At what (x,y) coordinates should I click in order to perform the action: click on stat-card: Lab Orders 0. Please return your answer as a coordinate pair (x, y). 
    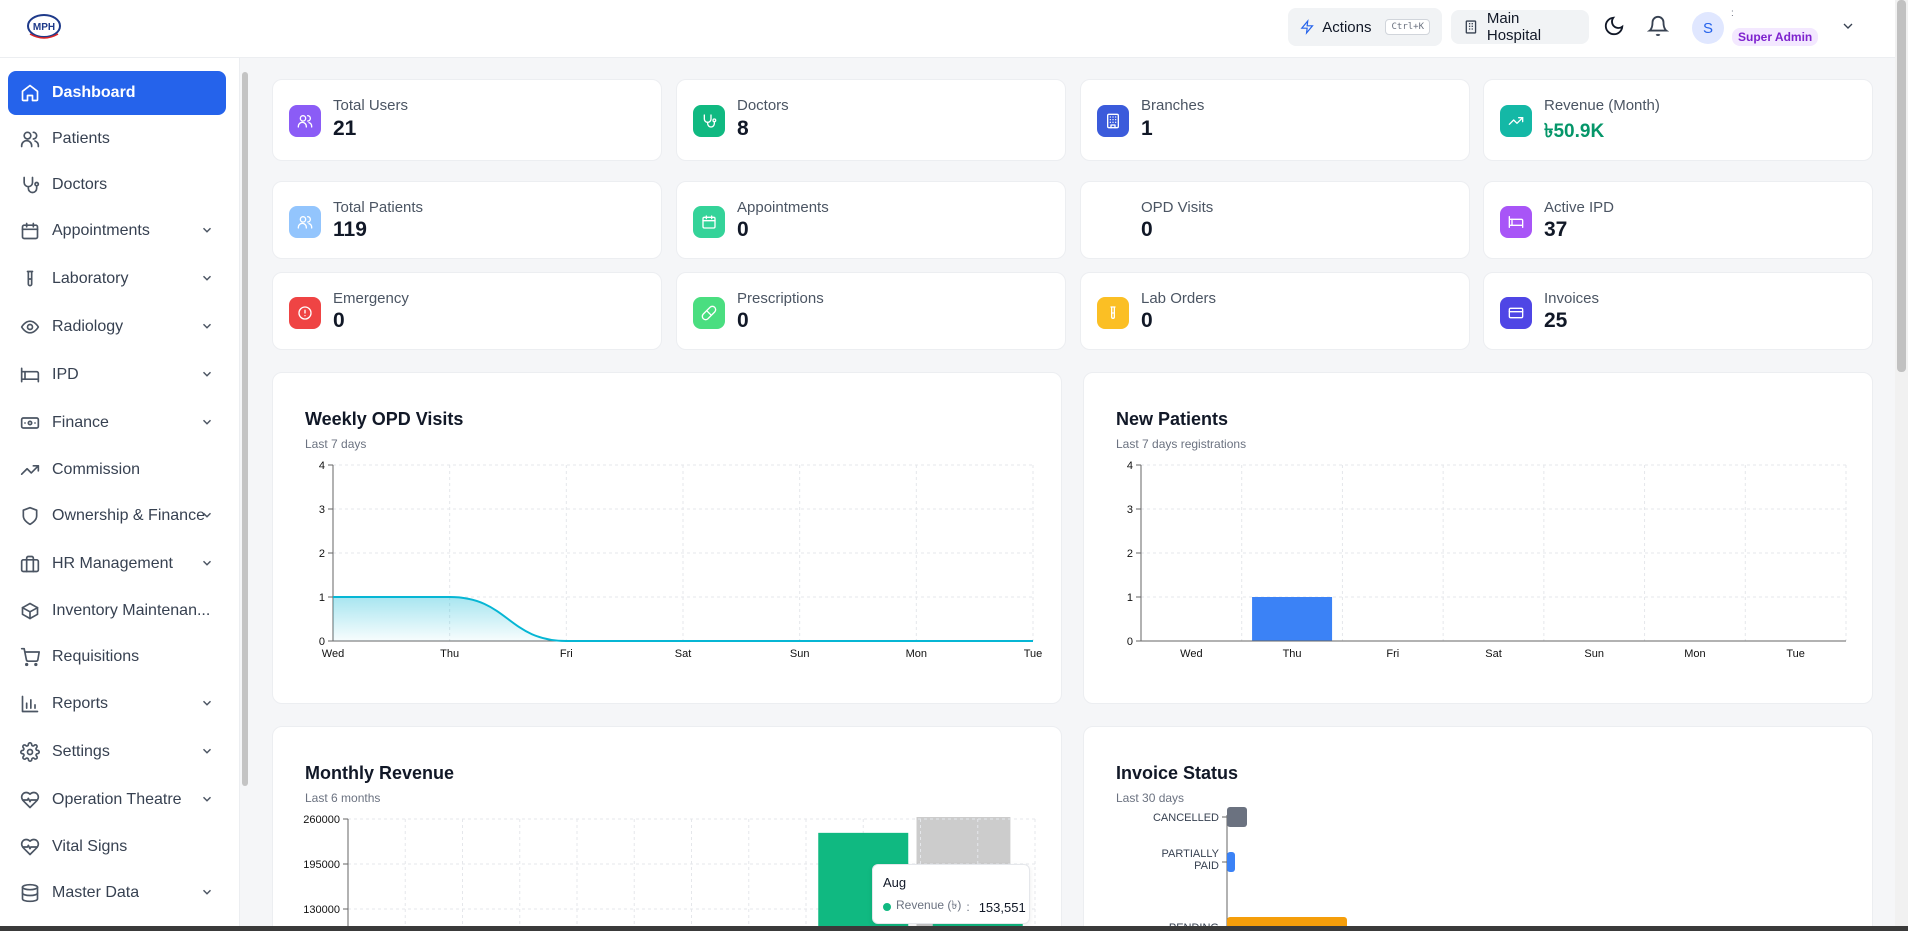
    Looking at the image, I should click on (1275, 311).